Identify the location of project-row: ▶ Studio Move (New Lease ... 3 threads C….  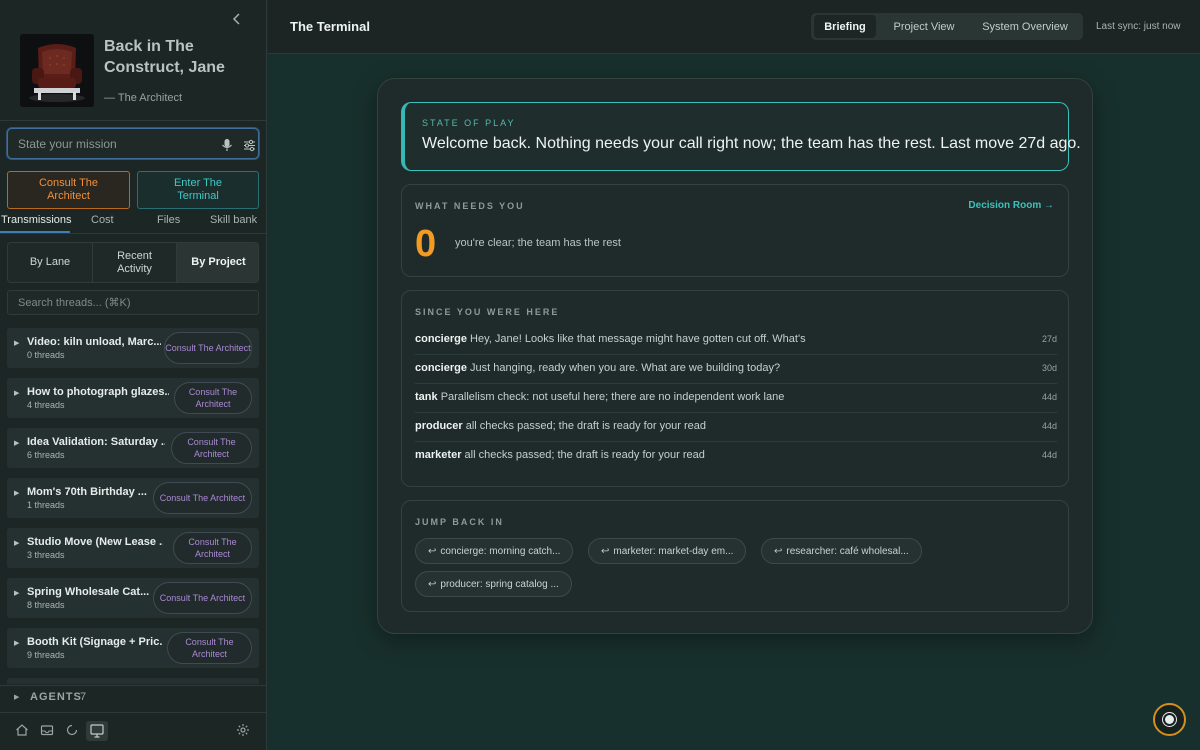
(133, 548).